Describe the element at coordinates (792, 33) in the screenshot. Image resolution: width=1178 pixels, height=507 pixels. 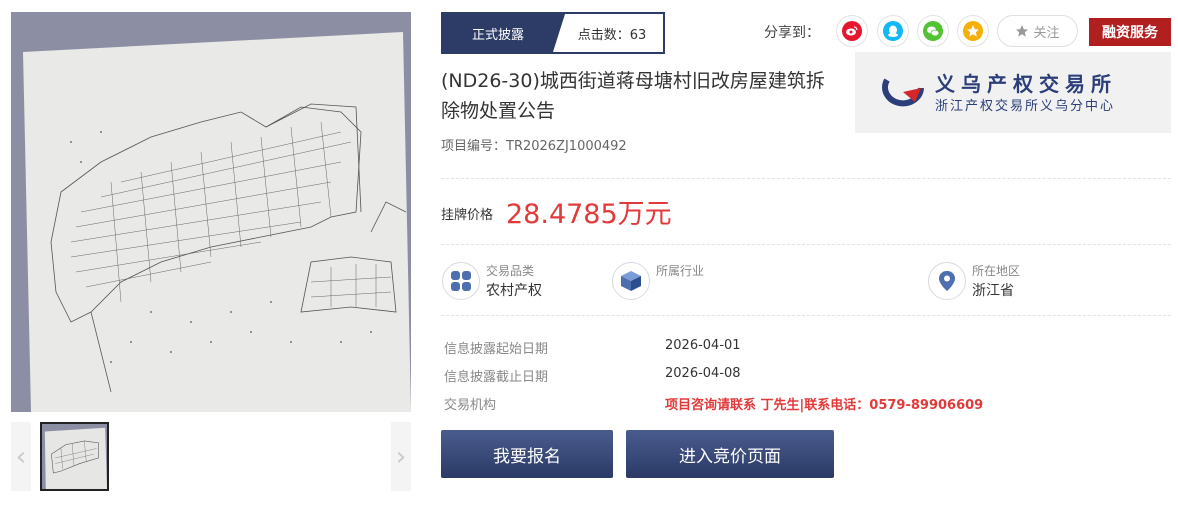
I see `share-label: 分享到：` at that location.